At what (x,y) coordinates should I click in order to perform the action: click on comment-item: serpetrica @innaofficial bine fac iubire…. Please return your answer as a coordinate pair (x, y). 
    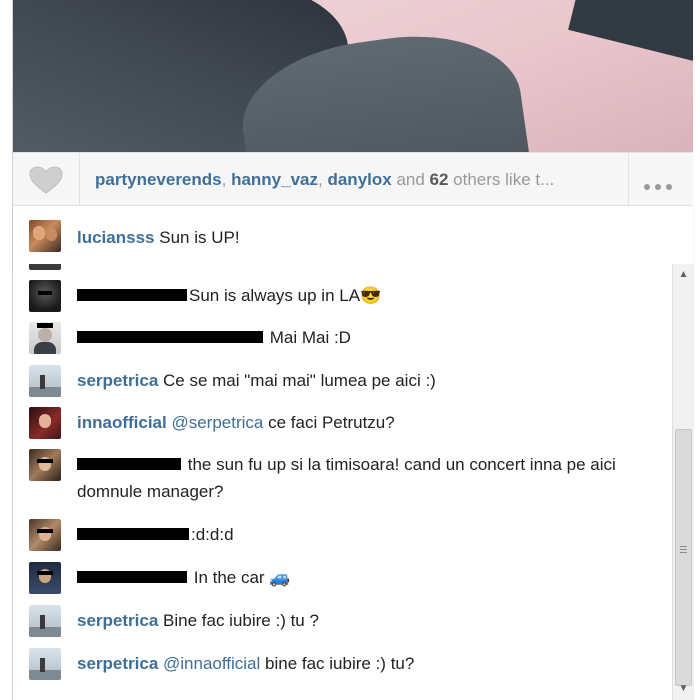
    Looking at the image, I should click on (343, 666).